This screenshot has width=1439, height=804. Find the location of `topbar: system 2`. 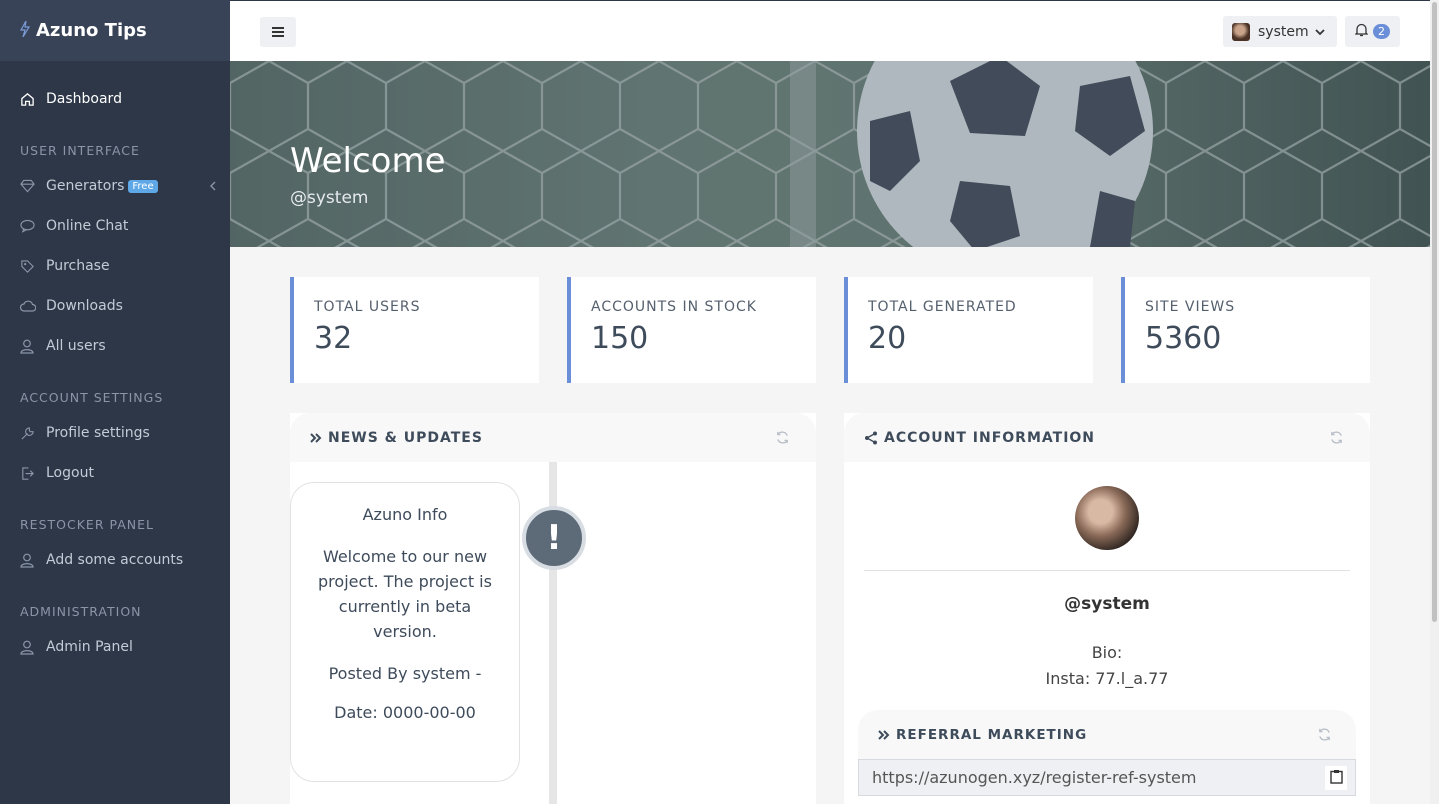

topbar: system 2 is located at coordinates (830, 30).